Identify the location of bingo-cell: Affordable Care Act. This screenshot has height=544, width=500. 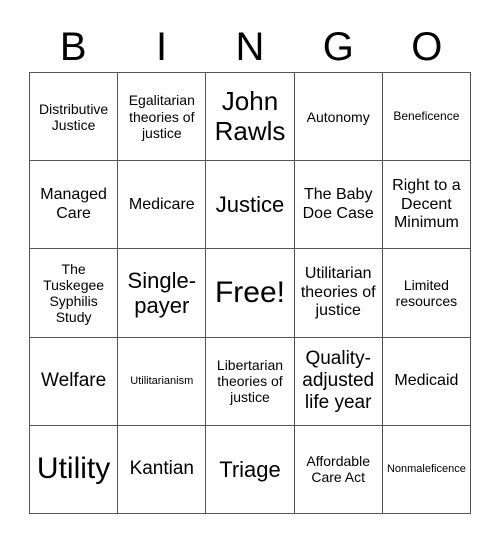
(338, 469).